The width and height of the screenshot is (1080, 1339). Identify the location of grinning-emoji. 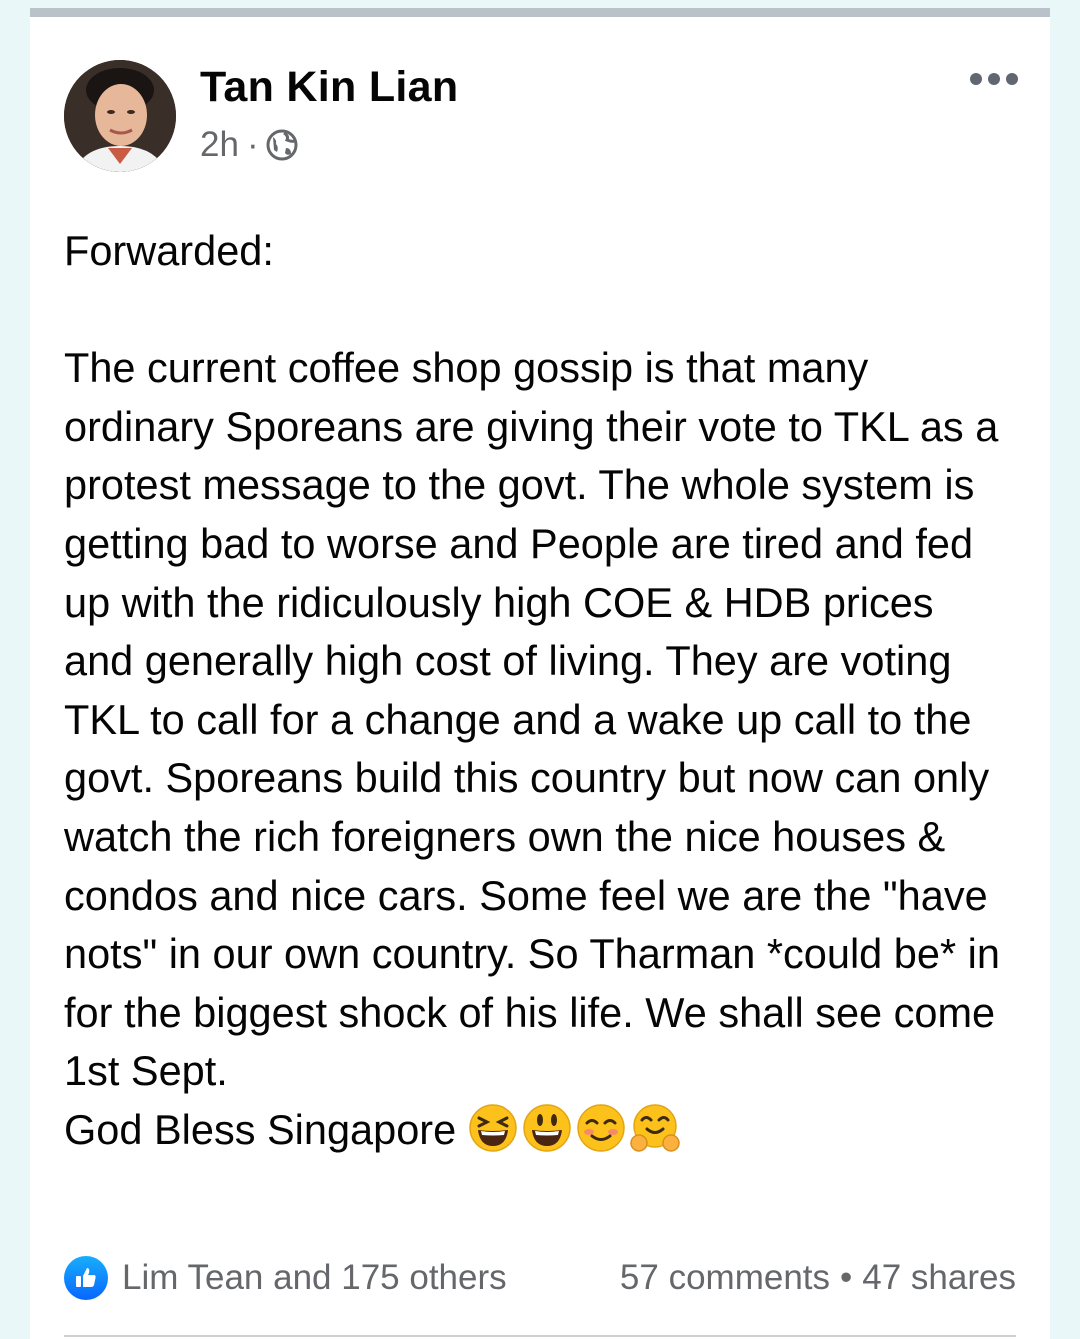
(546, 1128).